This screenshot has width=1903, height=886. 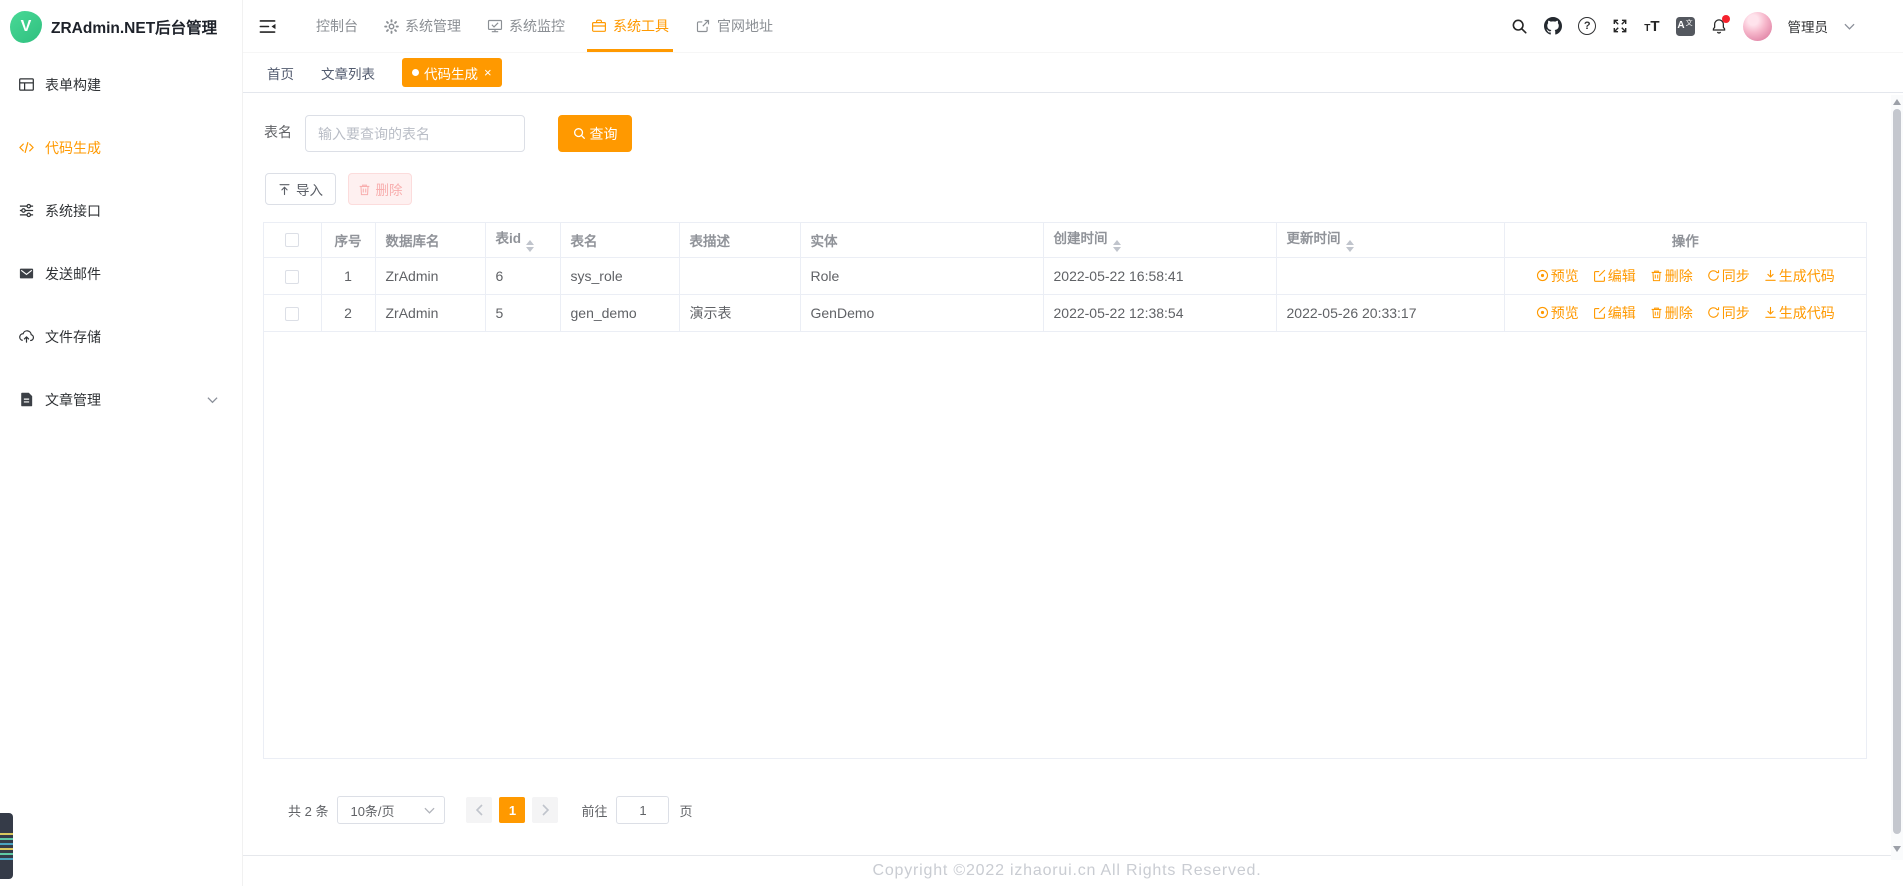 I want to click on nav-item-console: 控制台, so click(x=337, y=26).